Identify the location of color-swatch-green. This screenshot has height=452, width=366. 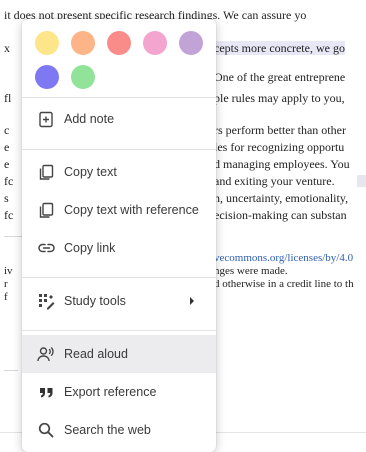
(83, 77).